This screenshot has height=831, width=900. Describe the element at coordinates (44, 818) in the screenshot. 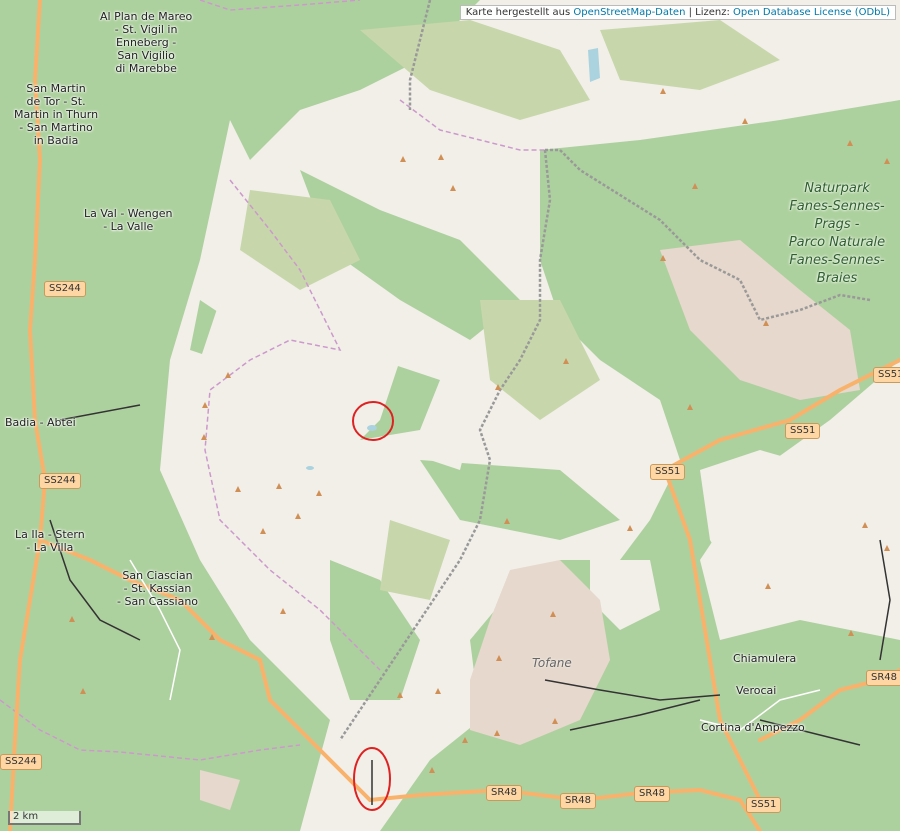

I see `scale-bar: 2 km` at that location.